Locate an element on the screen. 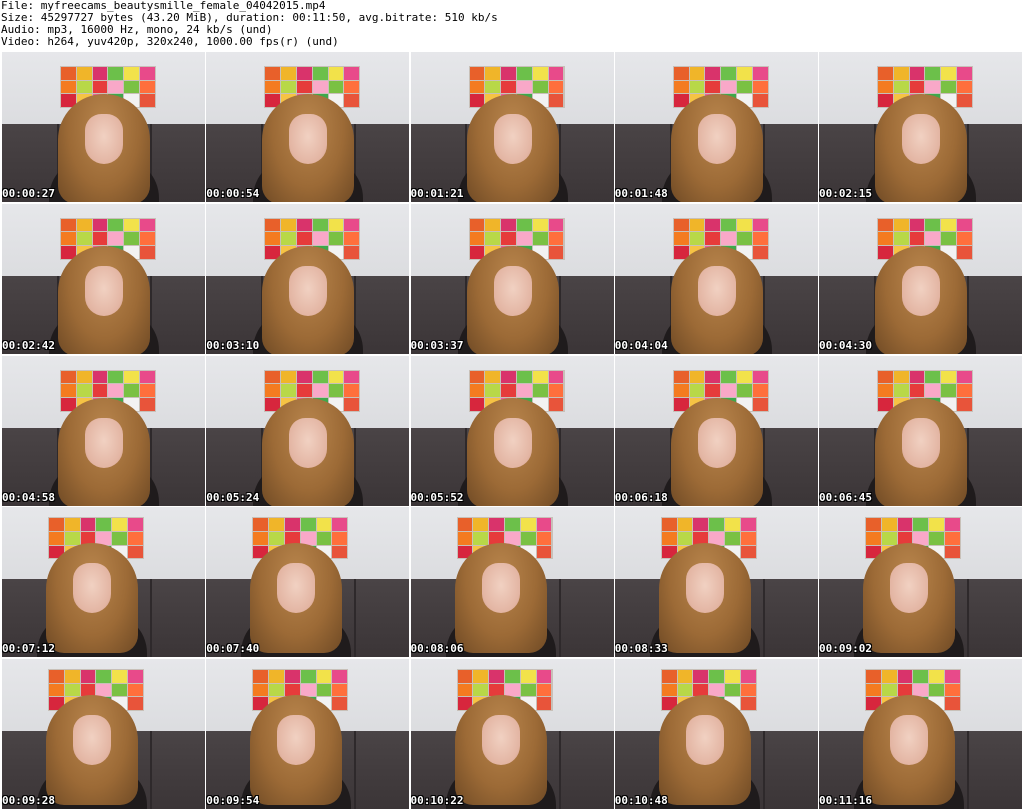  video-thumbnail: 00:00:27 is located at coordinates (103, 127).